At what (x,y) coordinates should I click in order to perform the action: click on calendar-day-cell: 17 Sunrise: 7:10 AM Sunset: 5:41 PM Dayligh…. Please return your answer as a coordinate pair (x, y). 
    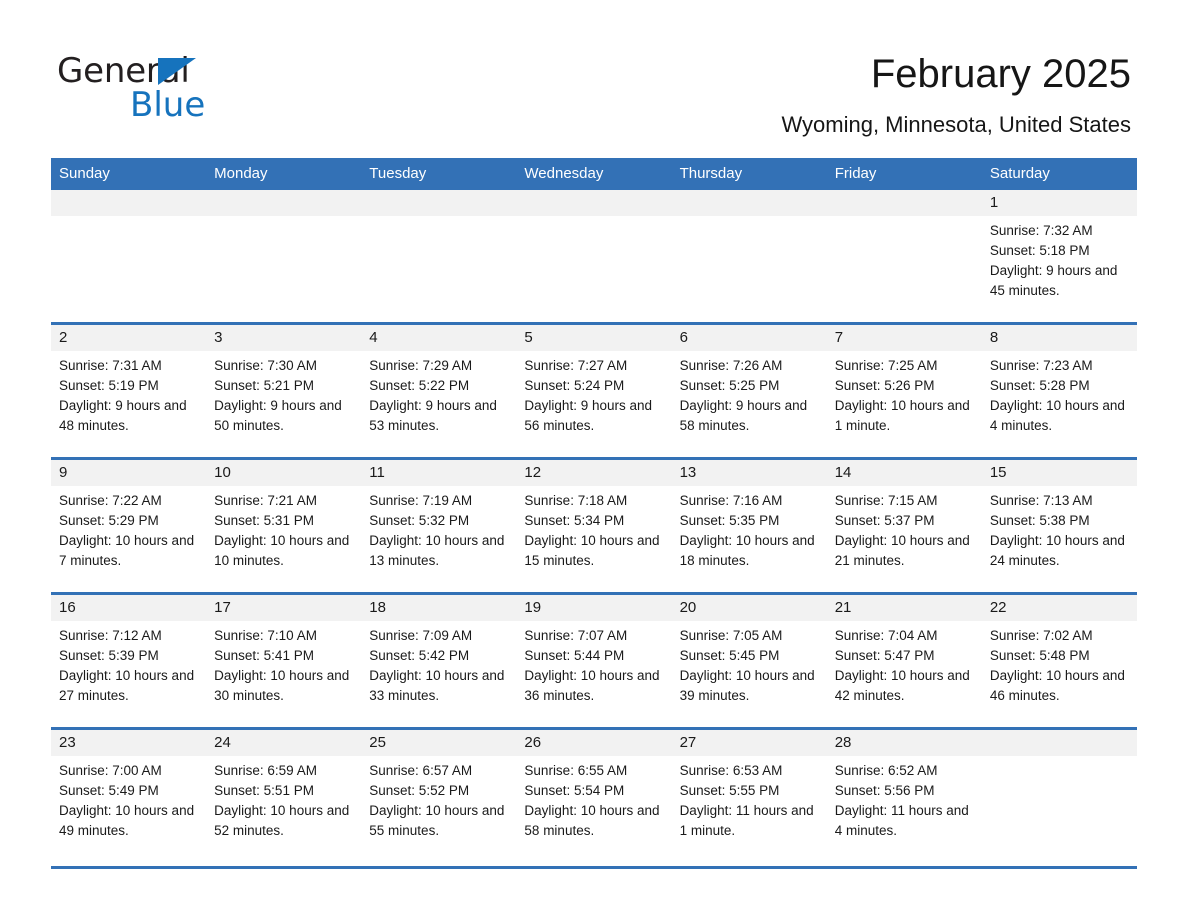
    Looking at the image, I should click on (284, 660).